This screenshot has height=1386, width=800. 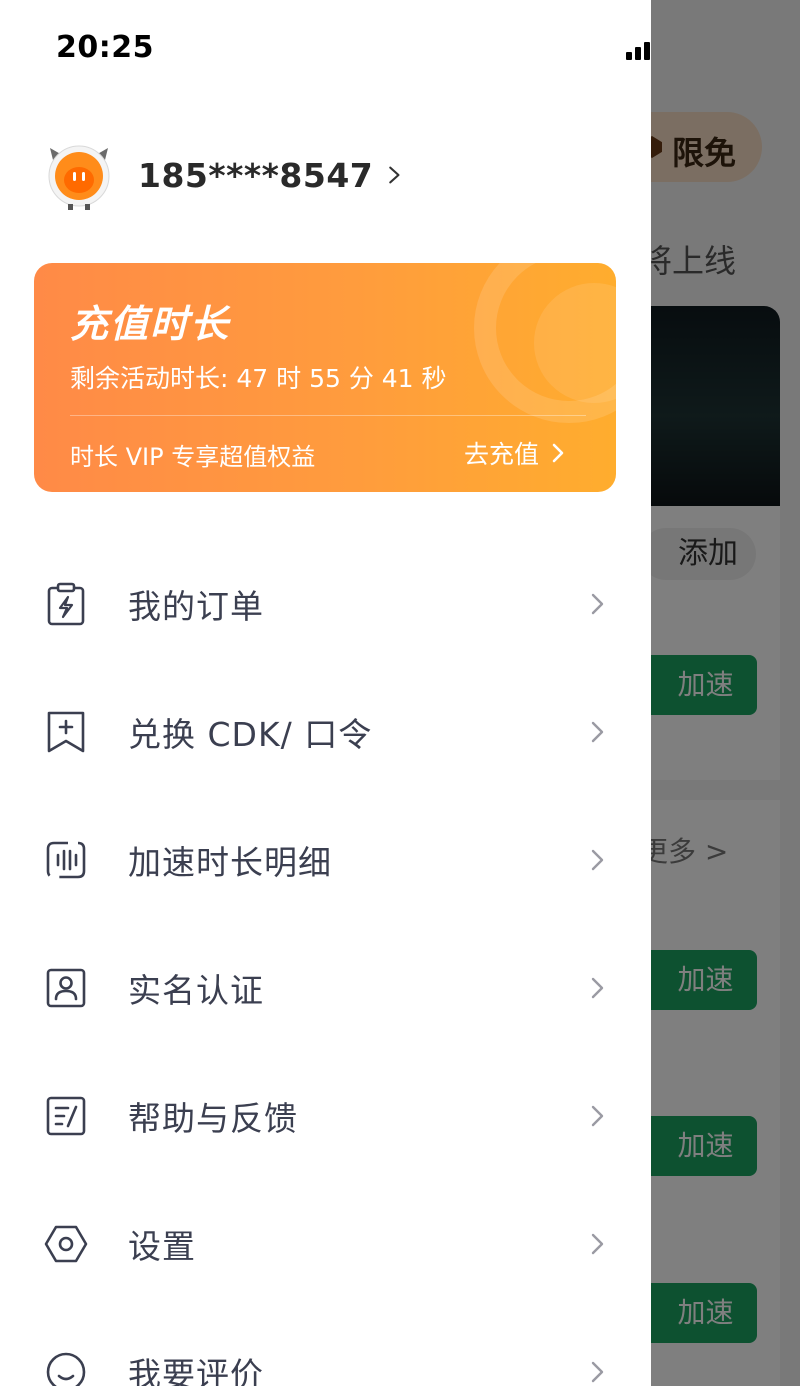 I want to click on menu-item-label: 实名认证, so click(x=196, y=990).